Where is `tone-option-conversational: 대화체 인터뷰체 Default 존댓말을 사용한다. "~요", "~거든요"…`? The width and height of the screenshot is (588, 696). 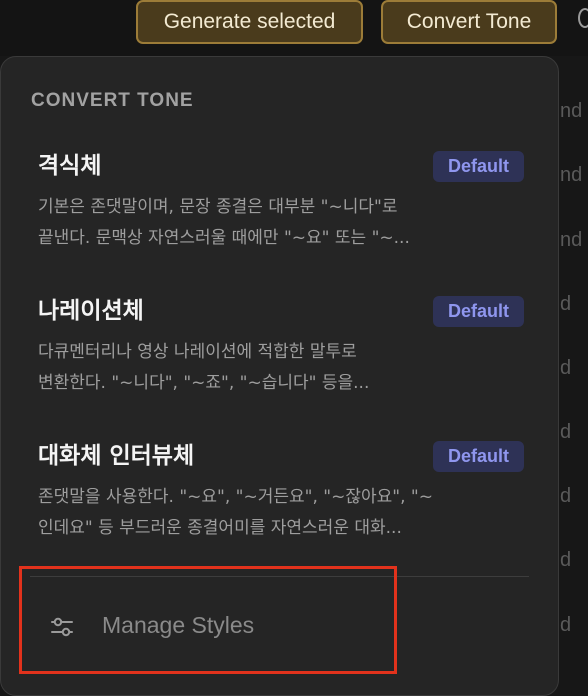
tone-option-conversational: 대화체 인터뷰체 Default 존댓말을 사용한다. "~요", "~거든요"… is located at coordinates (281, 501).